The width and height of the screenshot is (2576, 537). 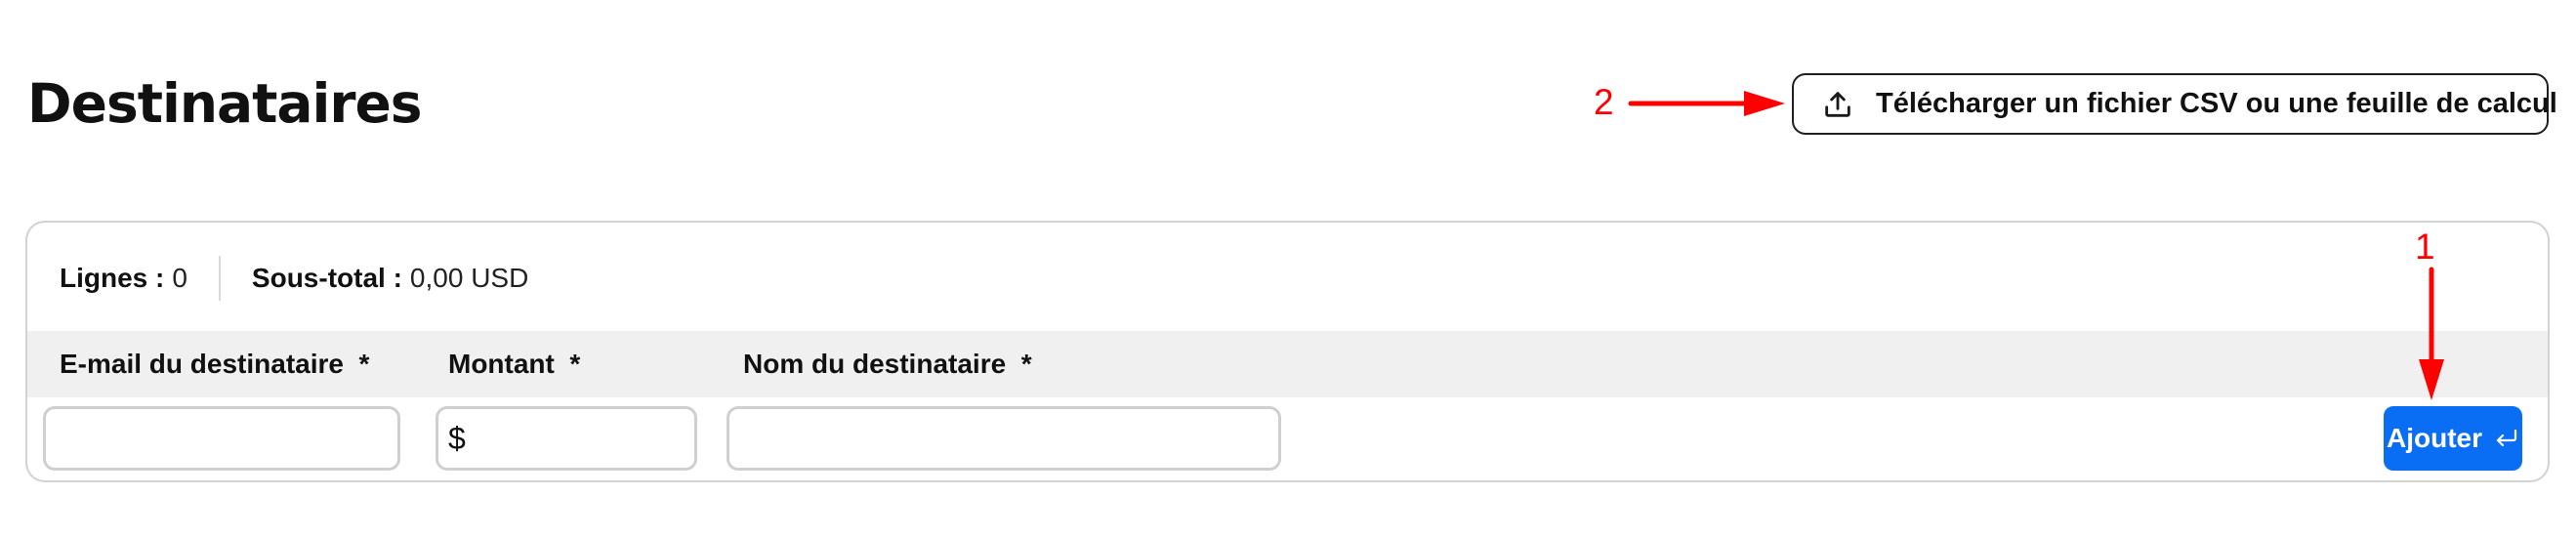 I want to click on add-button: Ajouter, so click(x=2453, y=438).